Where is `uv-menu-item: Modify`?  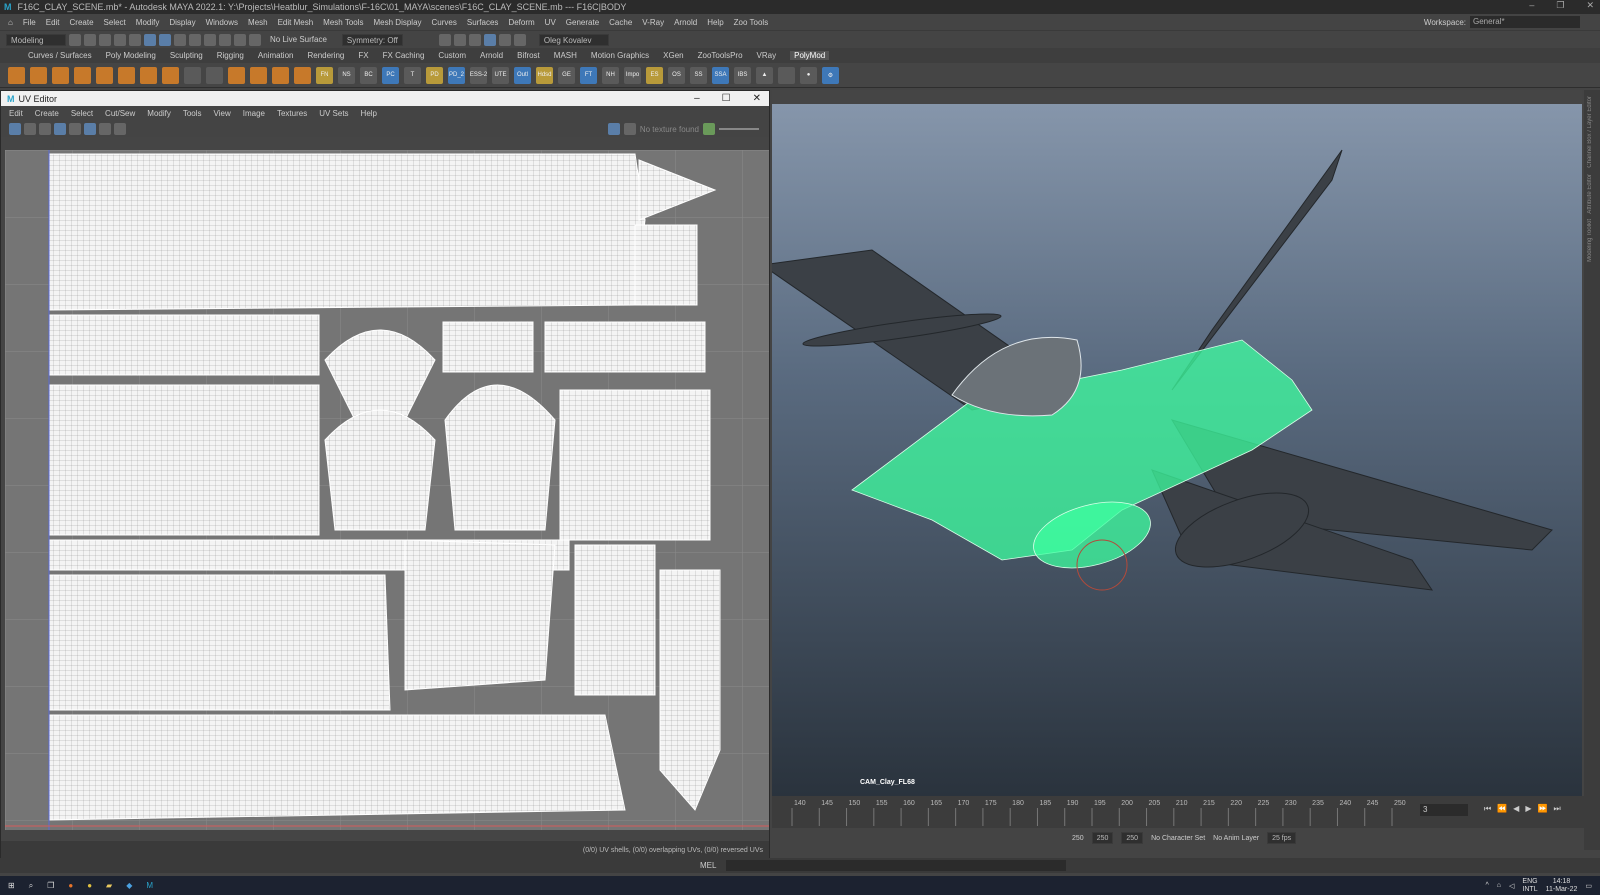 uv-menu-item: Modify is located at coordinates (159, 113).